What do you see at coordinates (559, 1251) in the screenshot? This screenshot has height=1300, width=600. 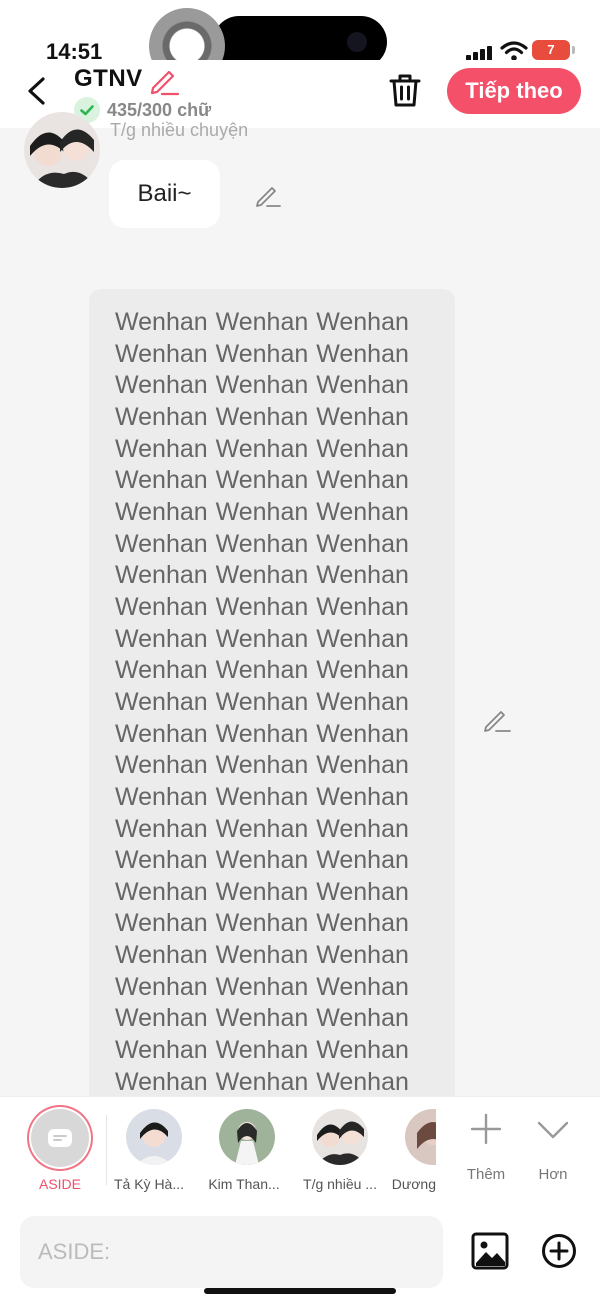 I see `add-circle-icon` at bounding box center [559, 1251].